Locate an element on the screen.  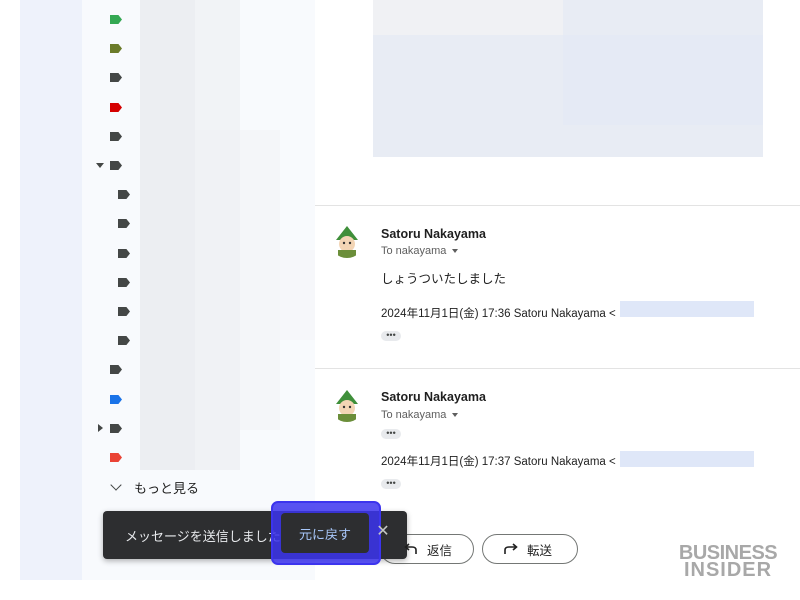
forward-label: 転送 is located at coordinates (540, 550).